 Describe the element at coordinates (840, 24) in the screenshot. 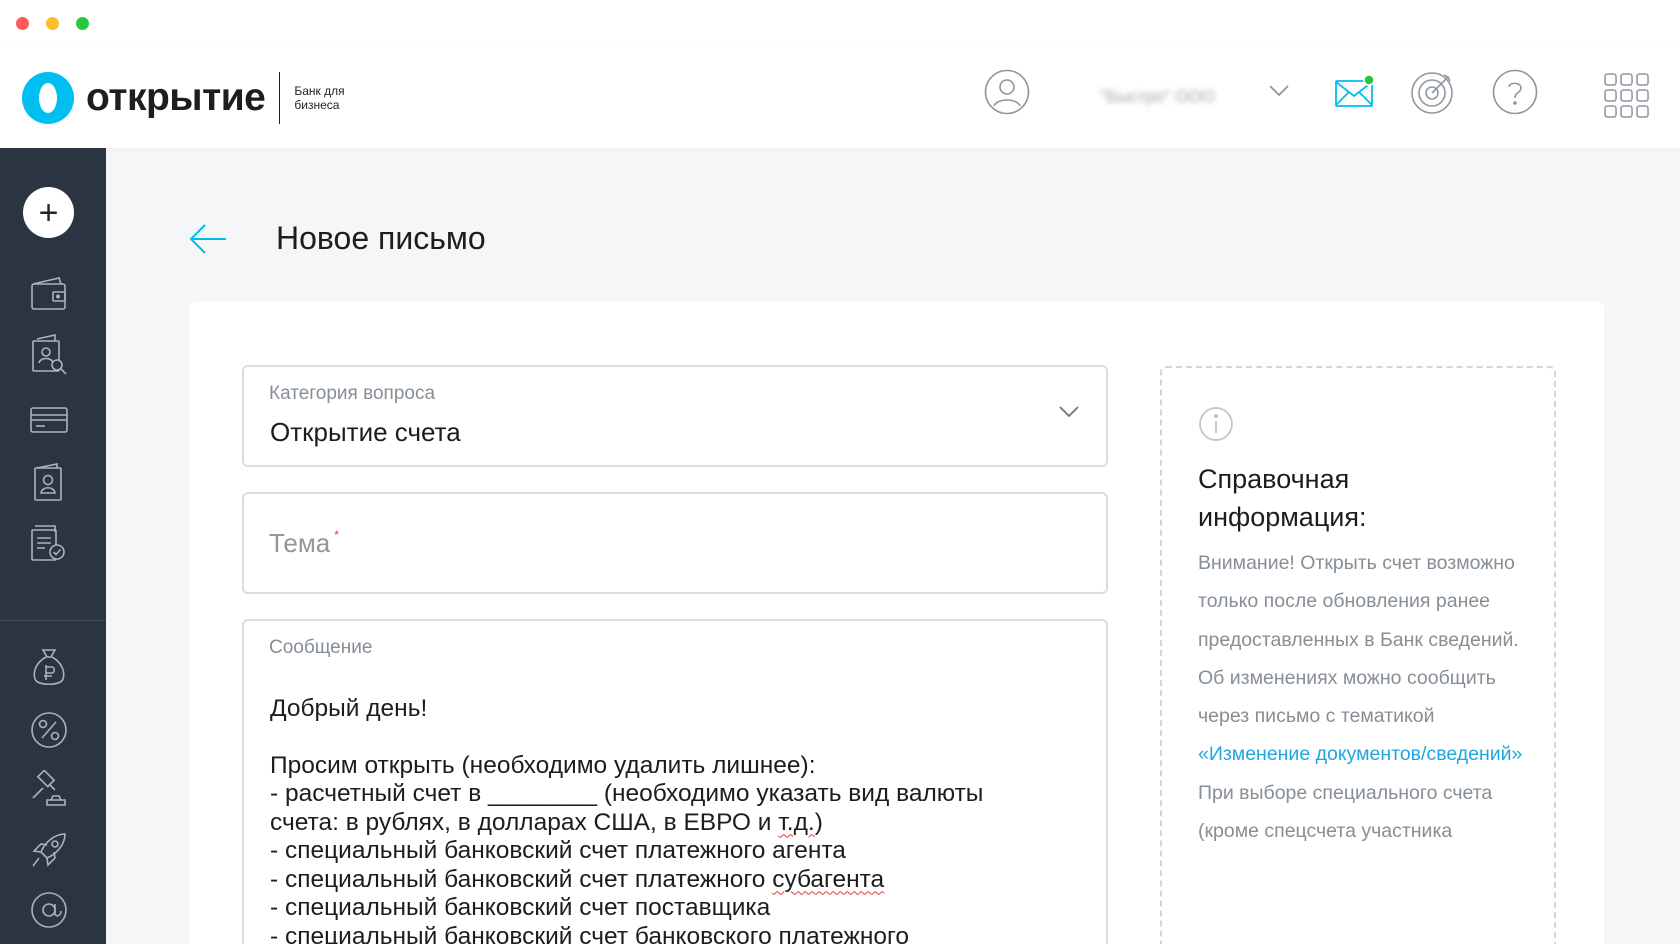

I see `window-titlebar` at that location.